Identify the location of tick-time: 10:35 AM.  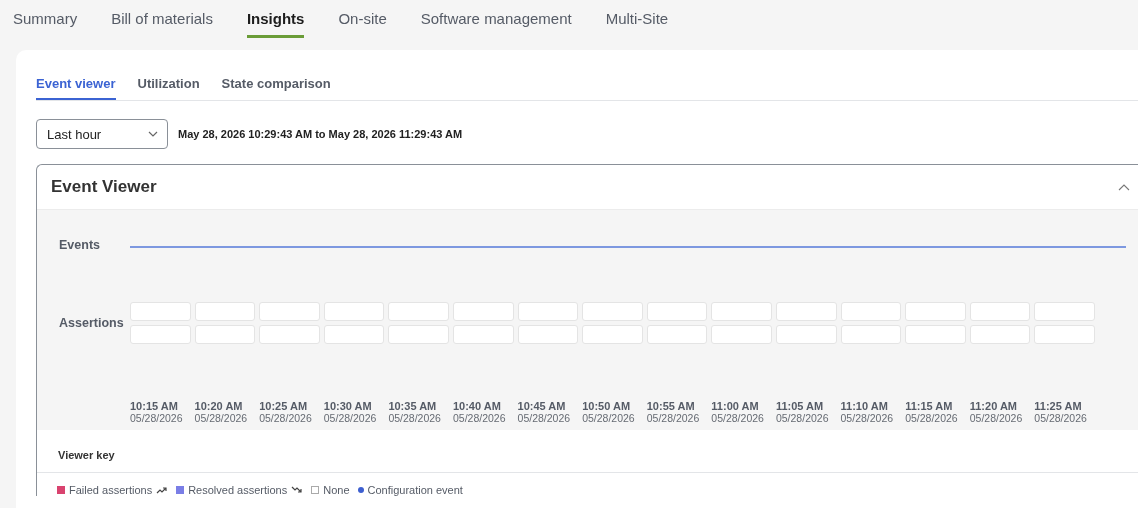
(413, 406).